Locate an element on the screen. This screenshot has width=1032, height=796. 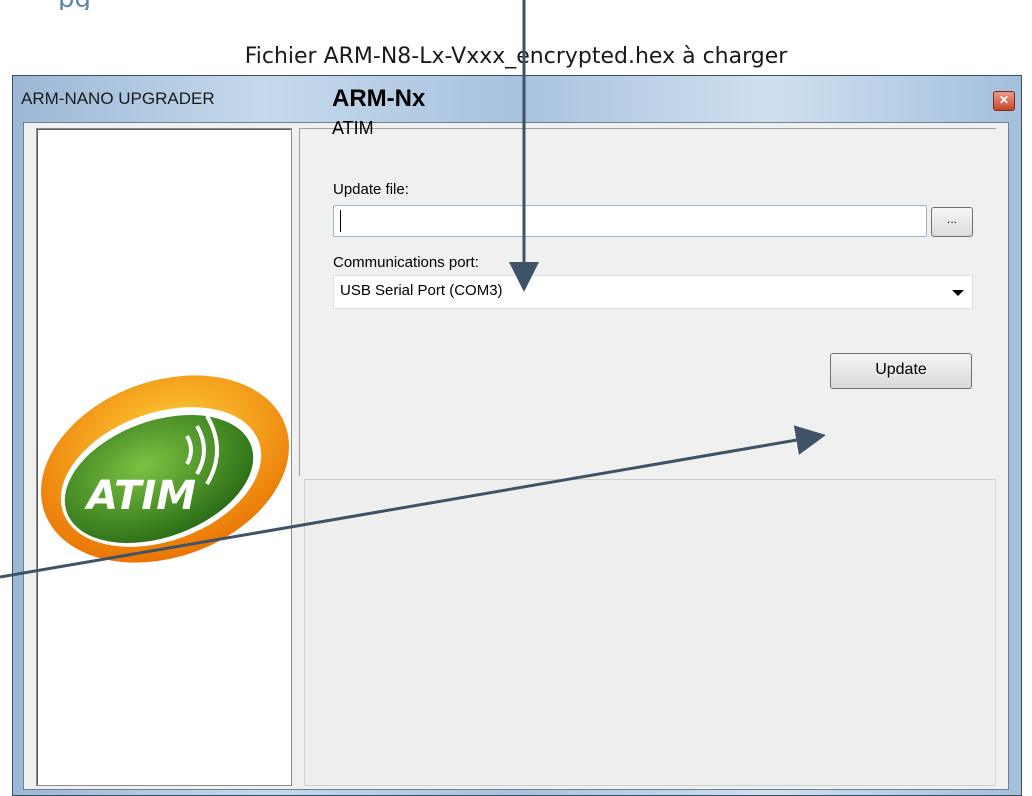
update-button: Update is located at coordinates (901, 371).